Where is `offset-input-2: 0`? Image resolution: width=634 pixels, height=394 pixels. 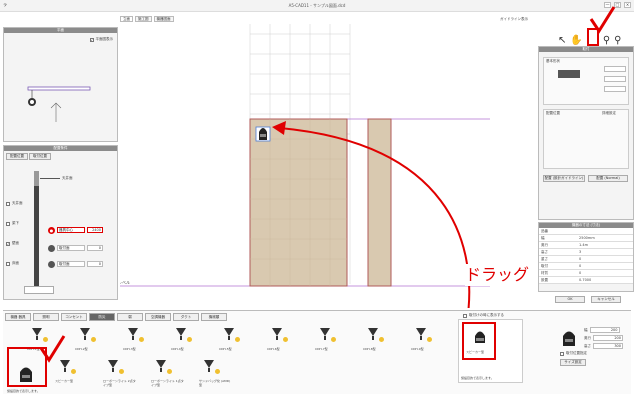
offset-input-2: 0 is located at coordinates (95, 264).